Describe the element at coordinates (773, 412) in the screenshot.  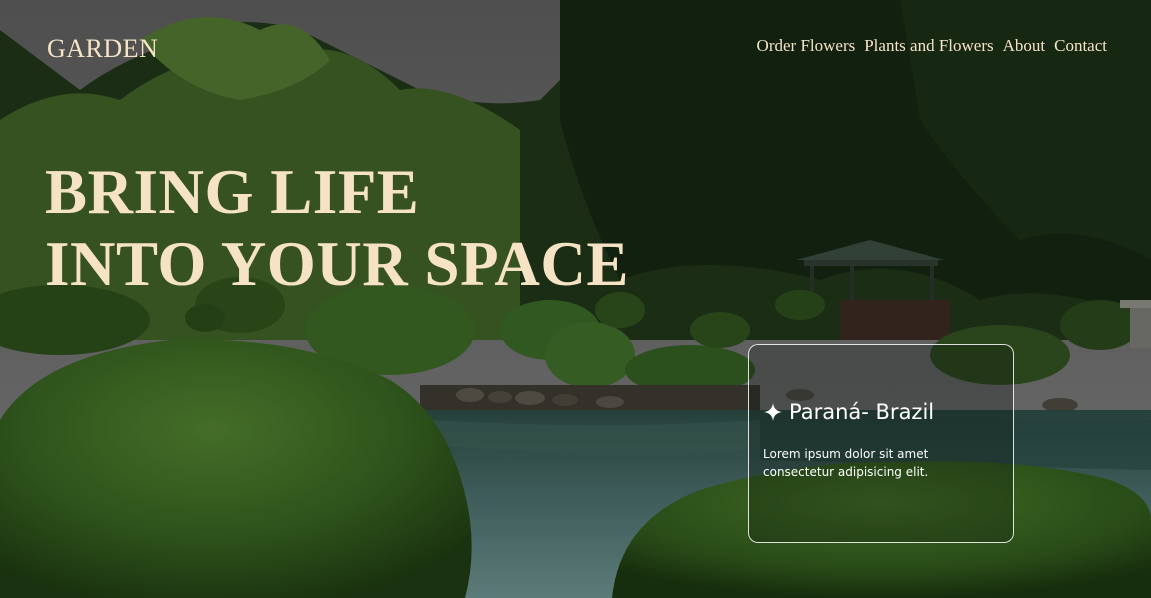
I see `sparkle-icon` at that location.